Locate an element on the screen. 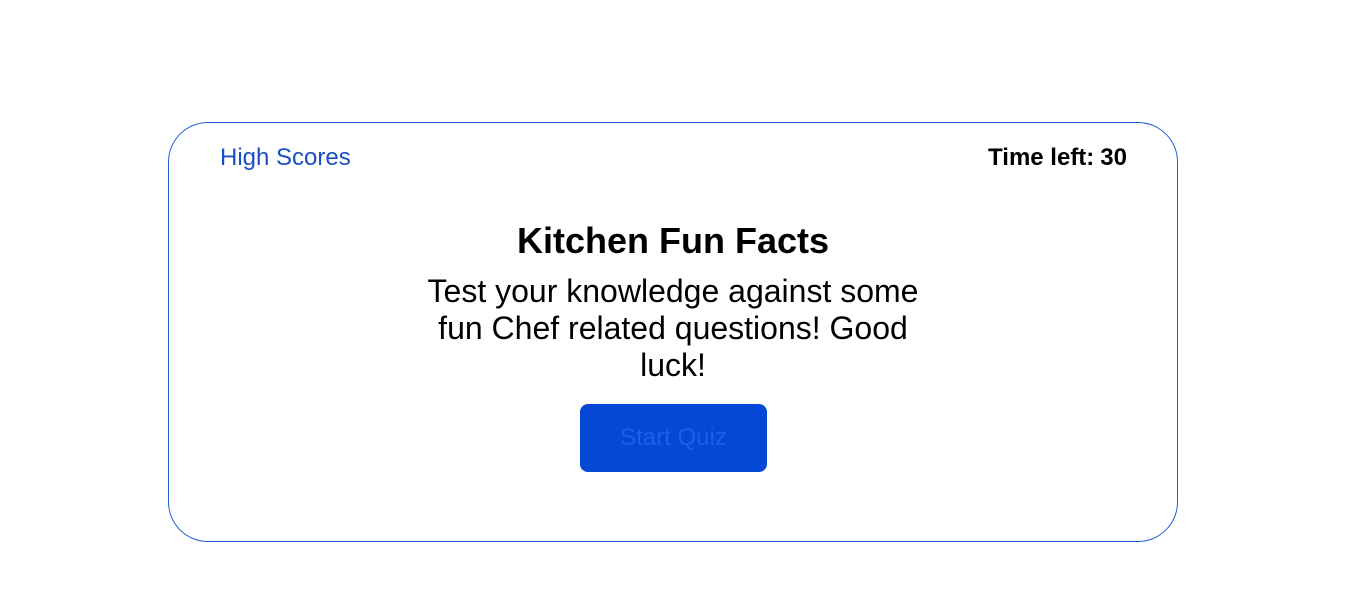 The height and width of the screenshot is (613, 1346). high-scores-link: High Scores is located at coordinates (285, 158).